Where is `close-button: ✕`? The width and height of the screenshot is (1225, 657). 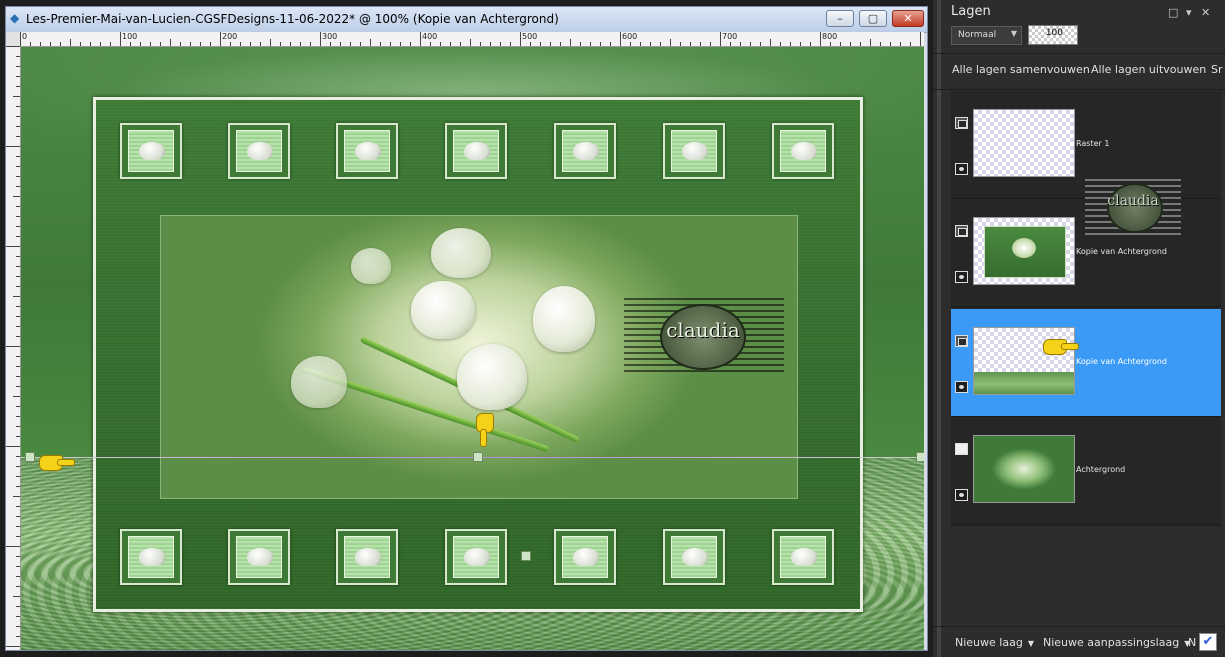
close-button: ✕ is located at coordinates (908, 18).